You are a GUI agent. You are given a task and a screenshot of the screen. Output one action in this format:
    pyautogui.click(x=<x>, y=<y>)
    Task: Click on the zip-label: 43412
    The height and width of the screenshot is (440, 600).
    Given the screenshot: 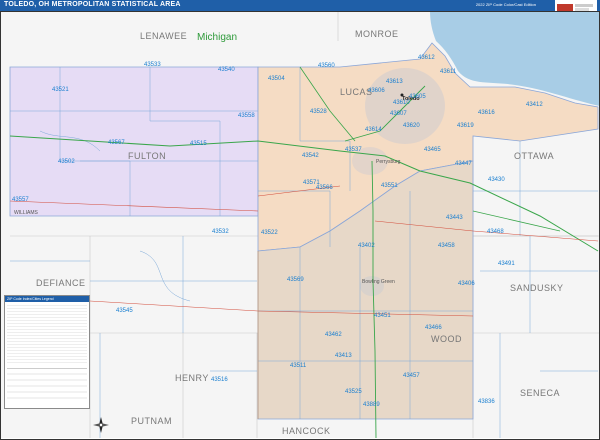 What is the action you would take?
    pyautogui.click(x=534, y=105)
    